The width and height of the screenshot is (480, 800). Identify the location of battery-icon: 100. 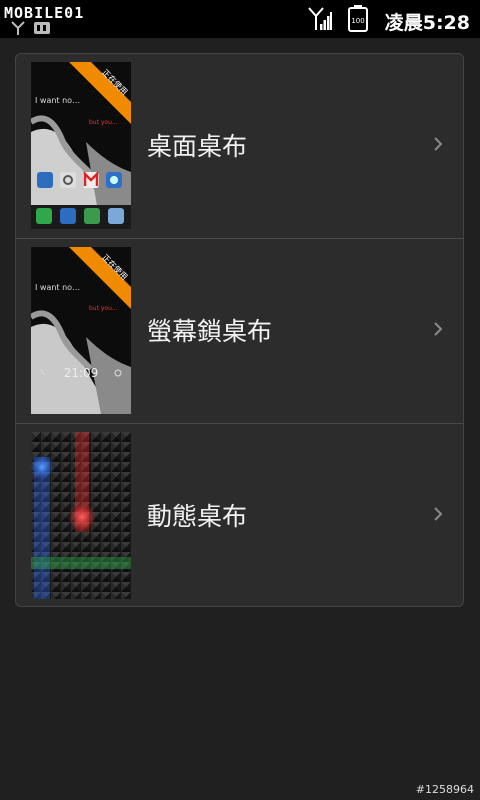
(358, 18).